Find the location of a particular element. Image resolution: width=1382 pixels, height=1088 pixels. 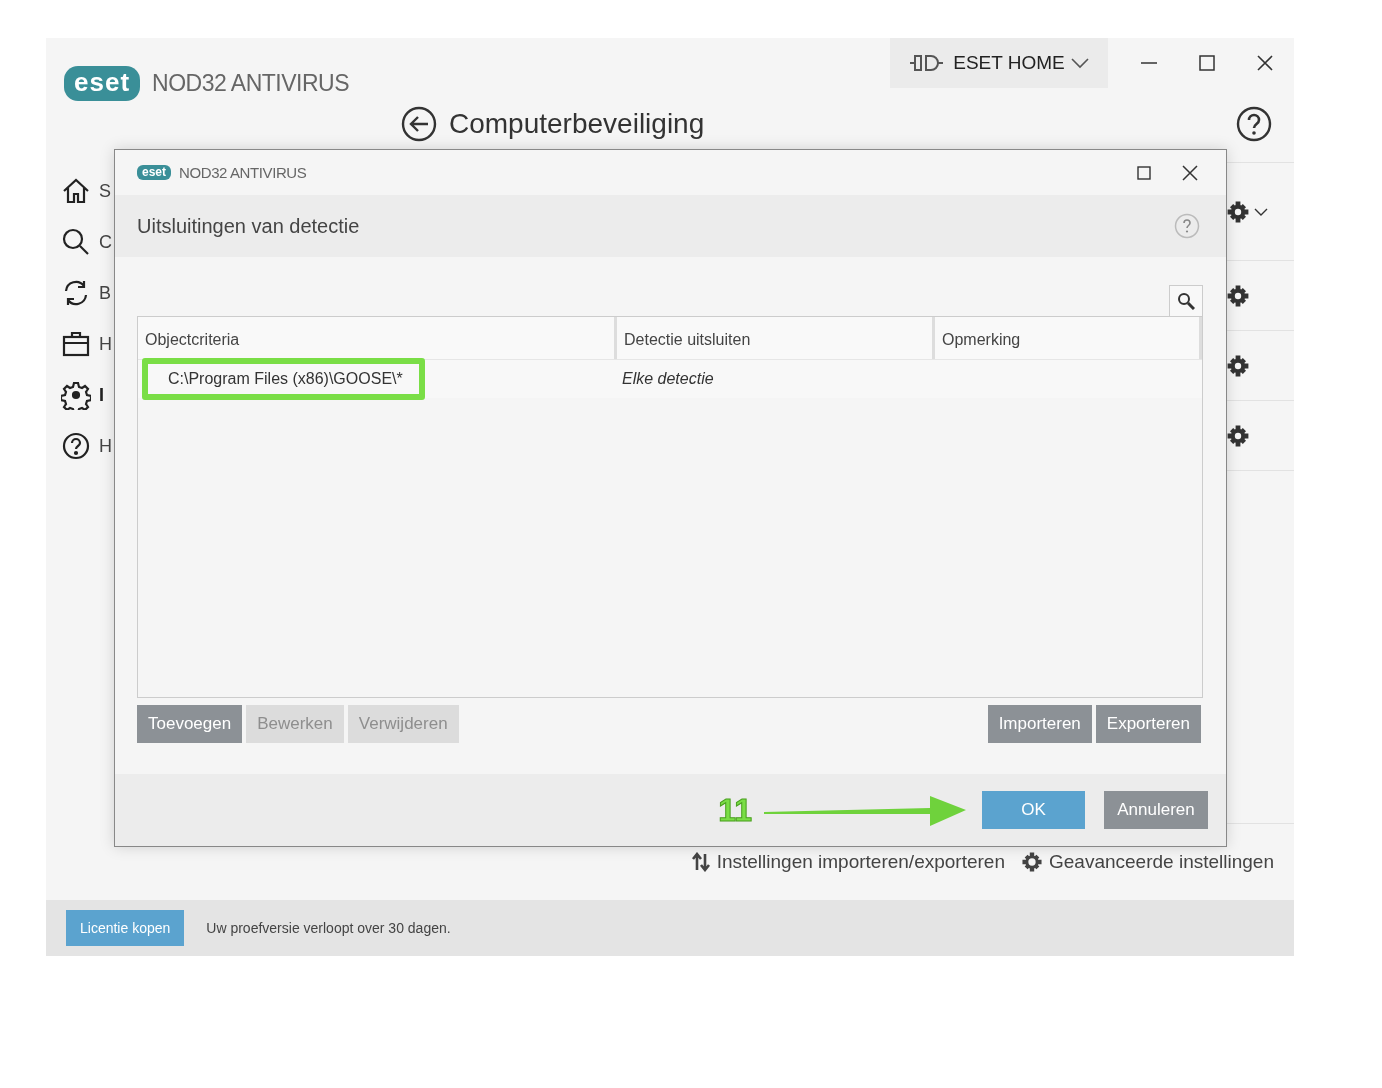

buy-license-button: Licentie kopen is located at coordinates (125, 928).